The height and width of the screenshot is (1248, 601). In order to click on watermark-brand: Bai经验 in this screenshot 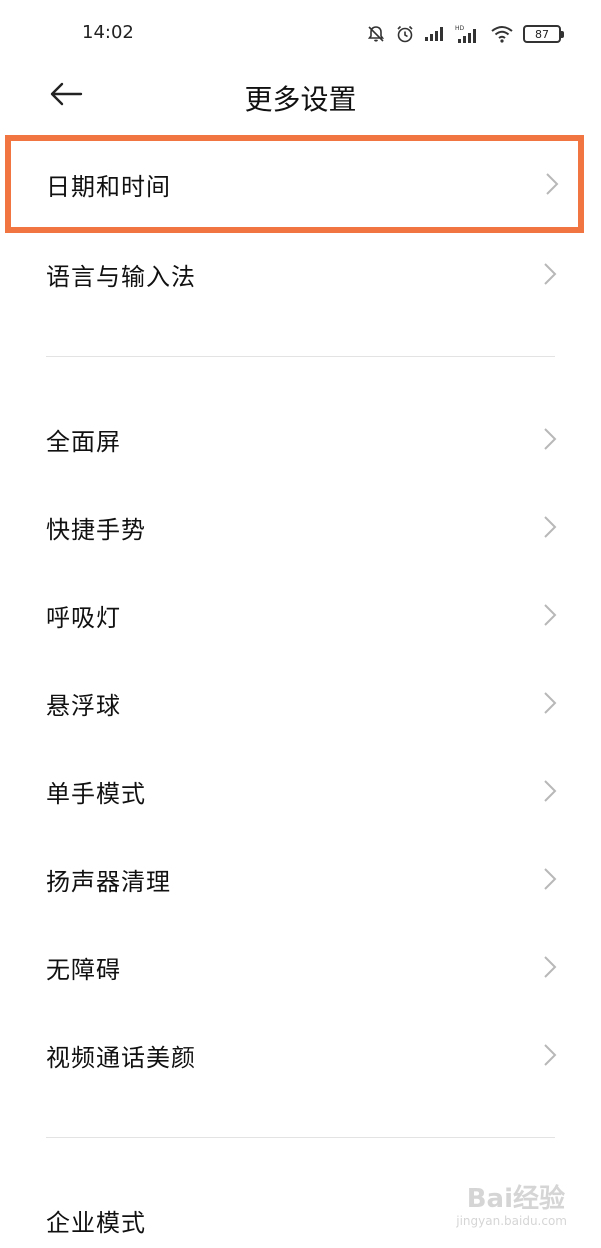, I will do `click(515, 1199)`.